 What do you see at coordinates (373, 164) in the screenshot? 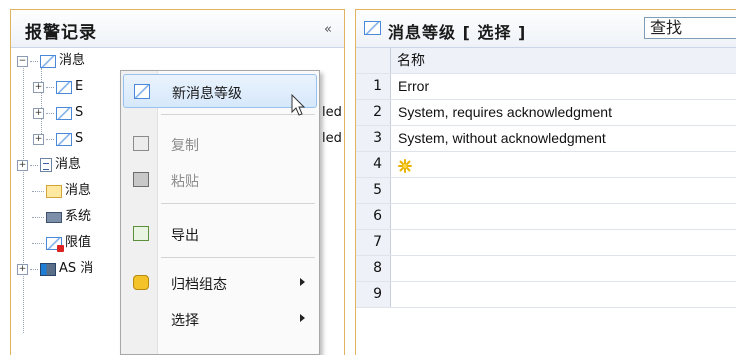
I see `row-number: 4` at bounding box center [373, 164].